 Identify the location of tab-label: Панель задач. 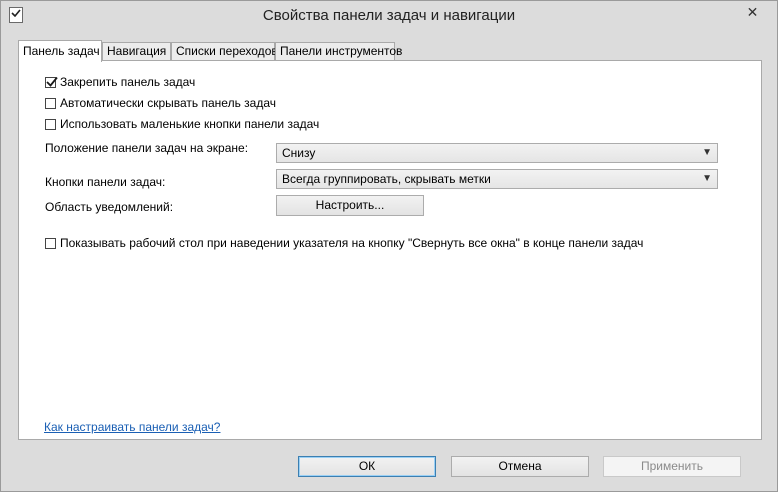
(61, 51).